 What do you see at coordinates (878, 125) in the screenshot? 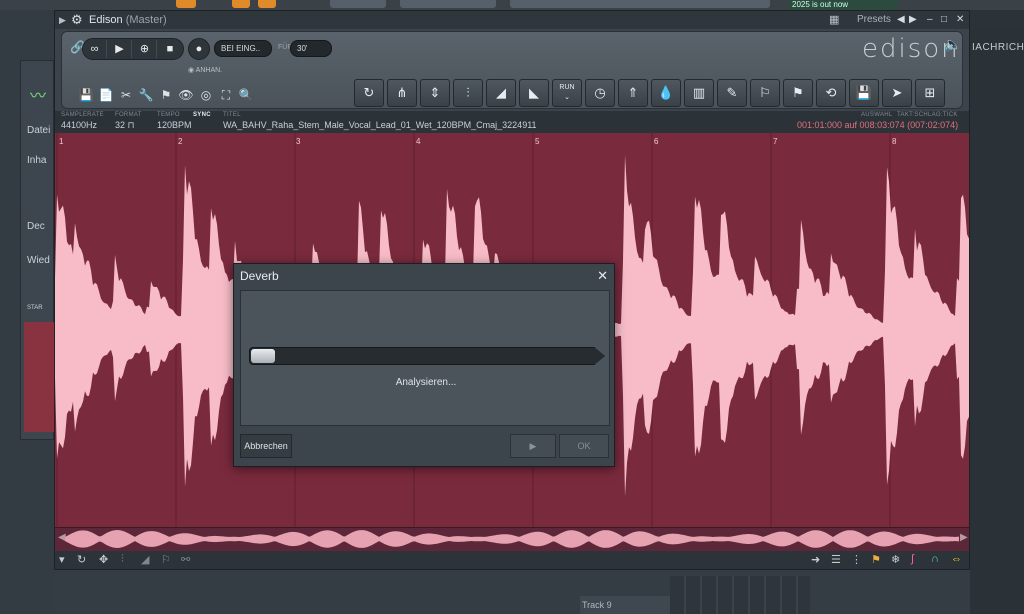
I see `selection-value: 001:01:000 auf 008:03:074 (007:02:074)` at bounding box center [878, 125].